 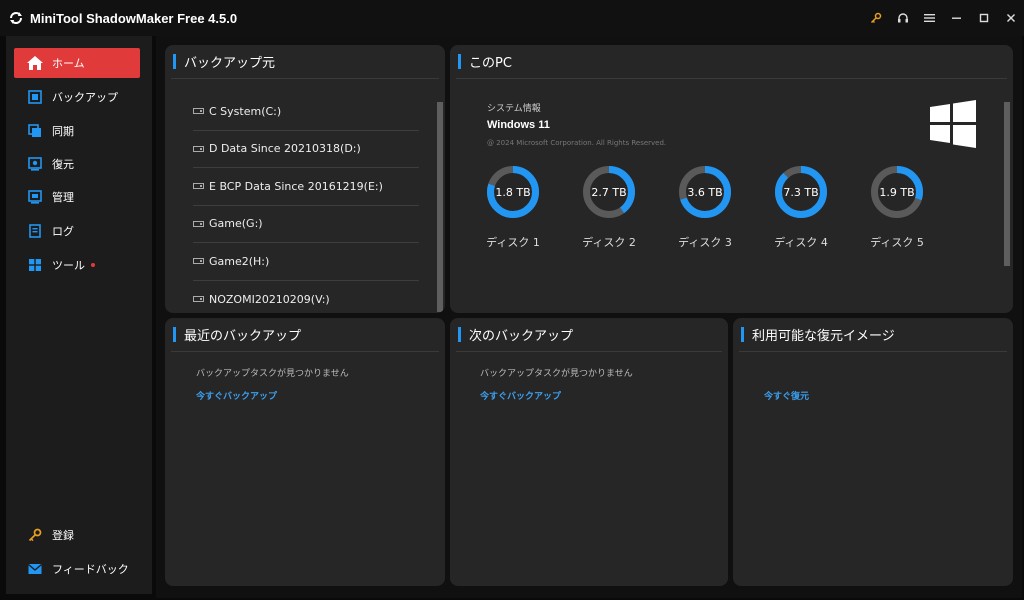 What do you see at coordinates (306, 262) in the screenshot?
I see `list-item: Game2(H:)` at bounding box center [306, 262].